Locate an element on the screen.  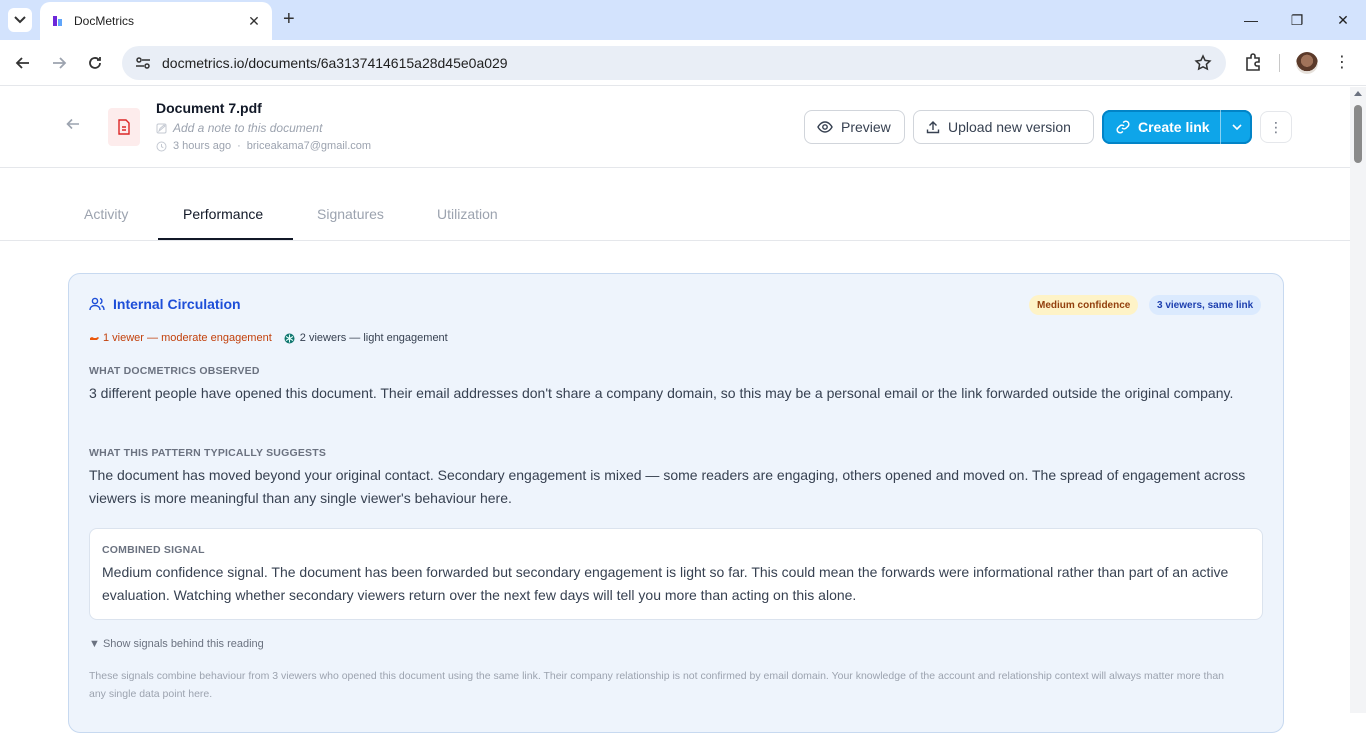
tab-signatures: Signatures is located at coordinates (350, 214).